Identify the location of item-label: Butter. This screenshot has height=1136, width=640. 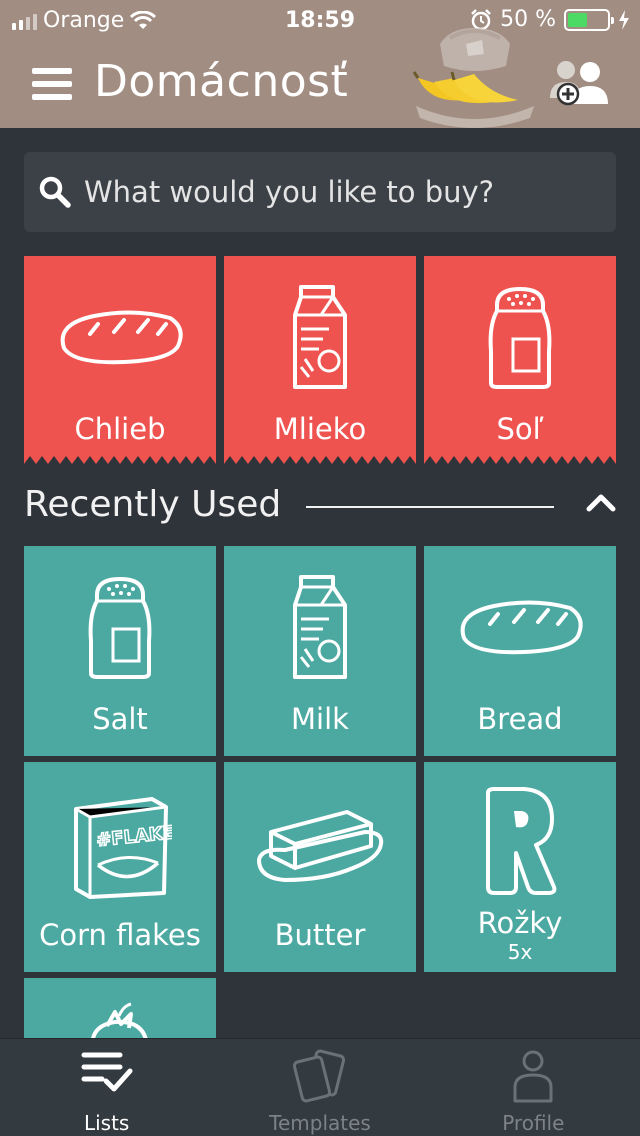
(320, 935).